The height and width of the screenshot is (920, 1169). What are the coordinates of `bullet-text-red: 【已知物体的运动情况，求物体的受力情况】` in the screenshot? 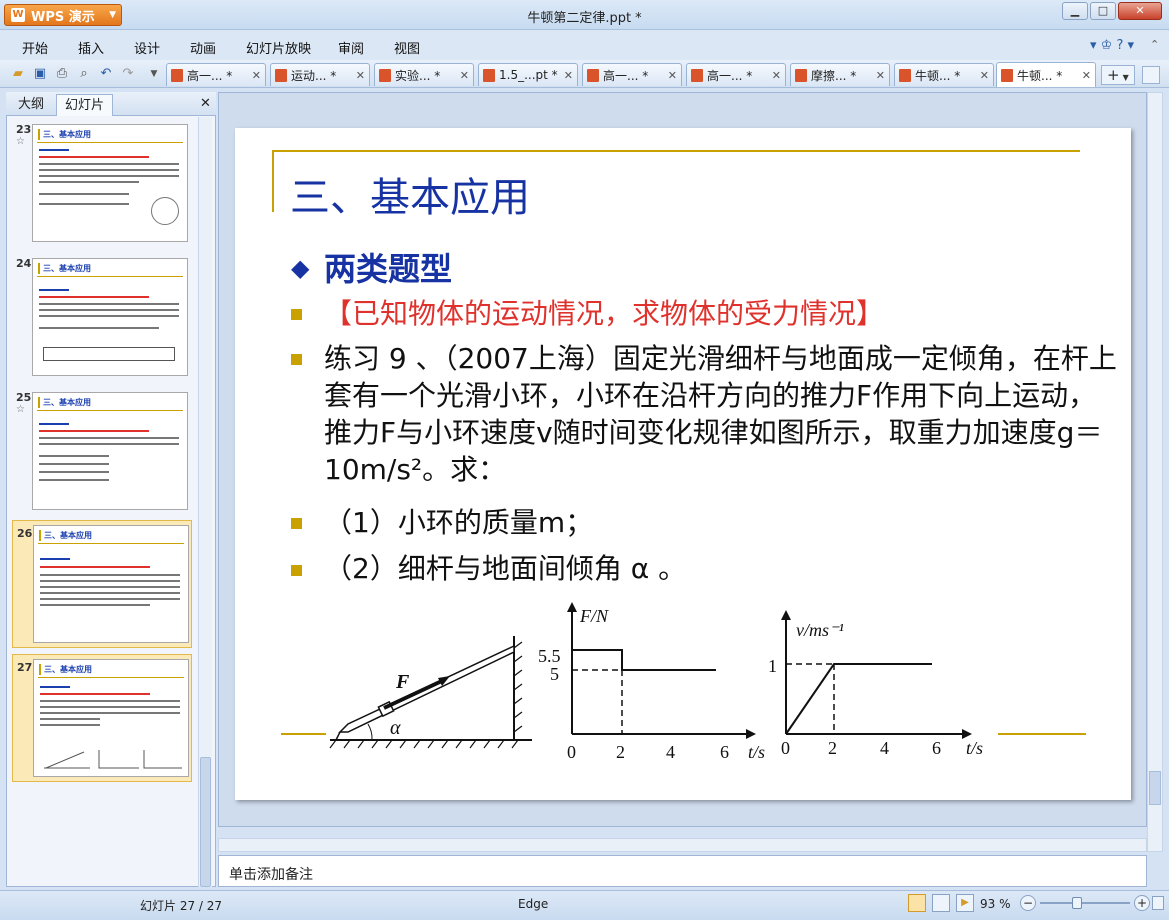 It's located at (719, 313).